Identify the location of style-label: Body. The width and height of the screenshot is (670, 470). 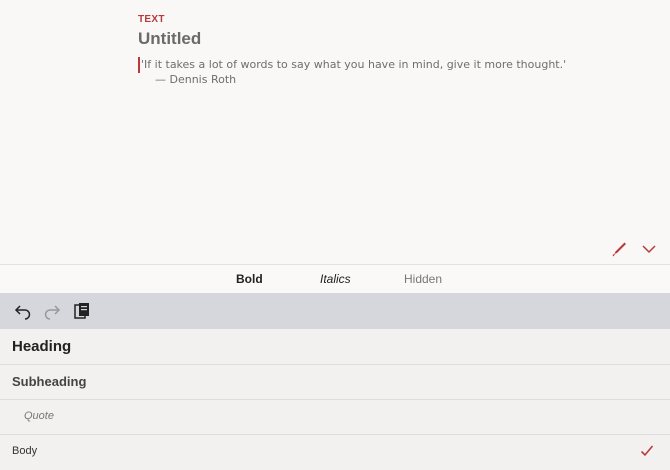
(25, 451).